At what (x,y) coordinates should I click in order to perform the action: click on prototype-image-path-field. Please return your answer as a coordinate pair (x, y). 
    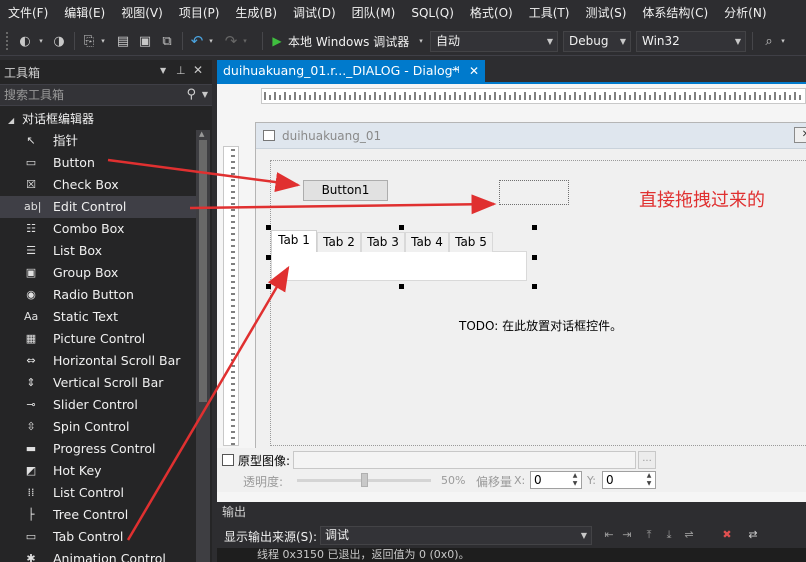
    Looking at the image, I should click on (464, 460).